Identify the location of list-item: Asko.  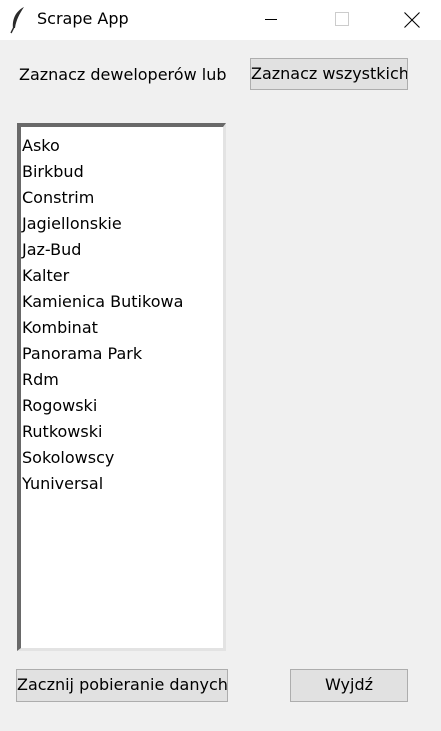
(122, 146).